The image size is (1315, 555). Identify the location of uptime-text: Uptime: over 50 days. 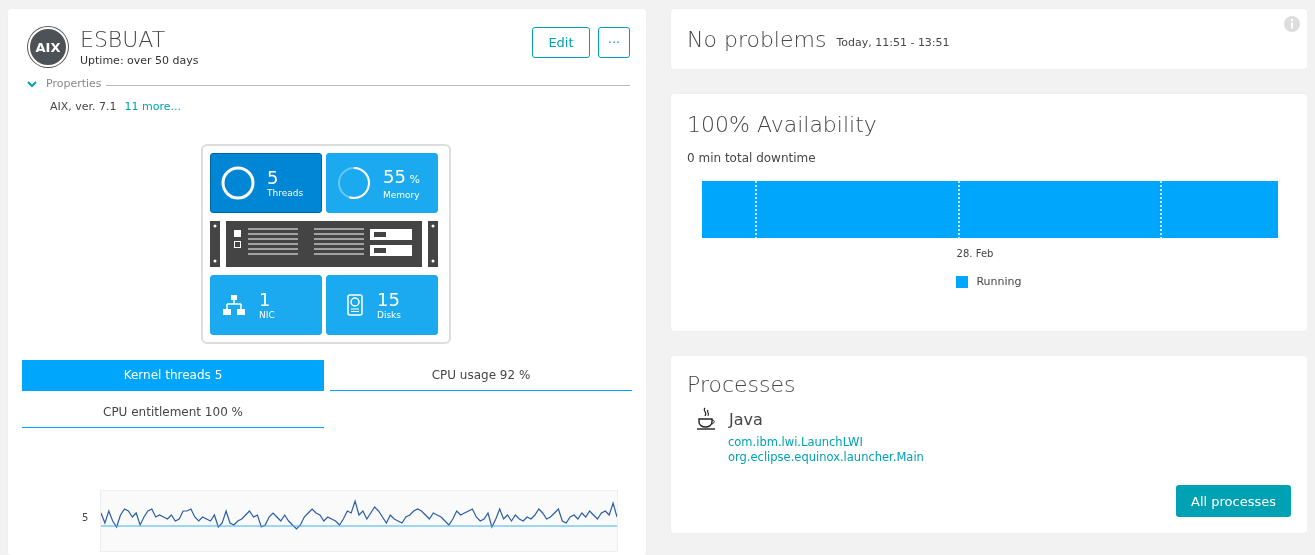
(139, 60).